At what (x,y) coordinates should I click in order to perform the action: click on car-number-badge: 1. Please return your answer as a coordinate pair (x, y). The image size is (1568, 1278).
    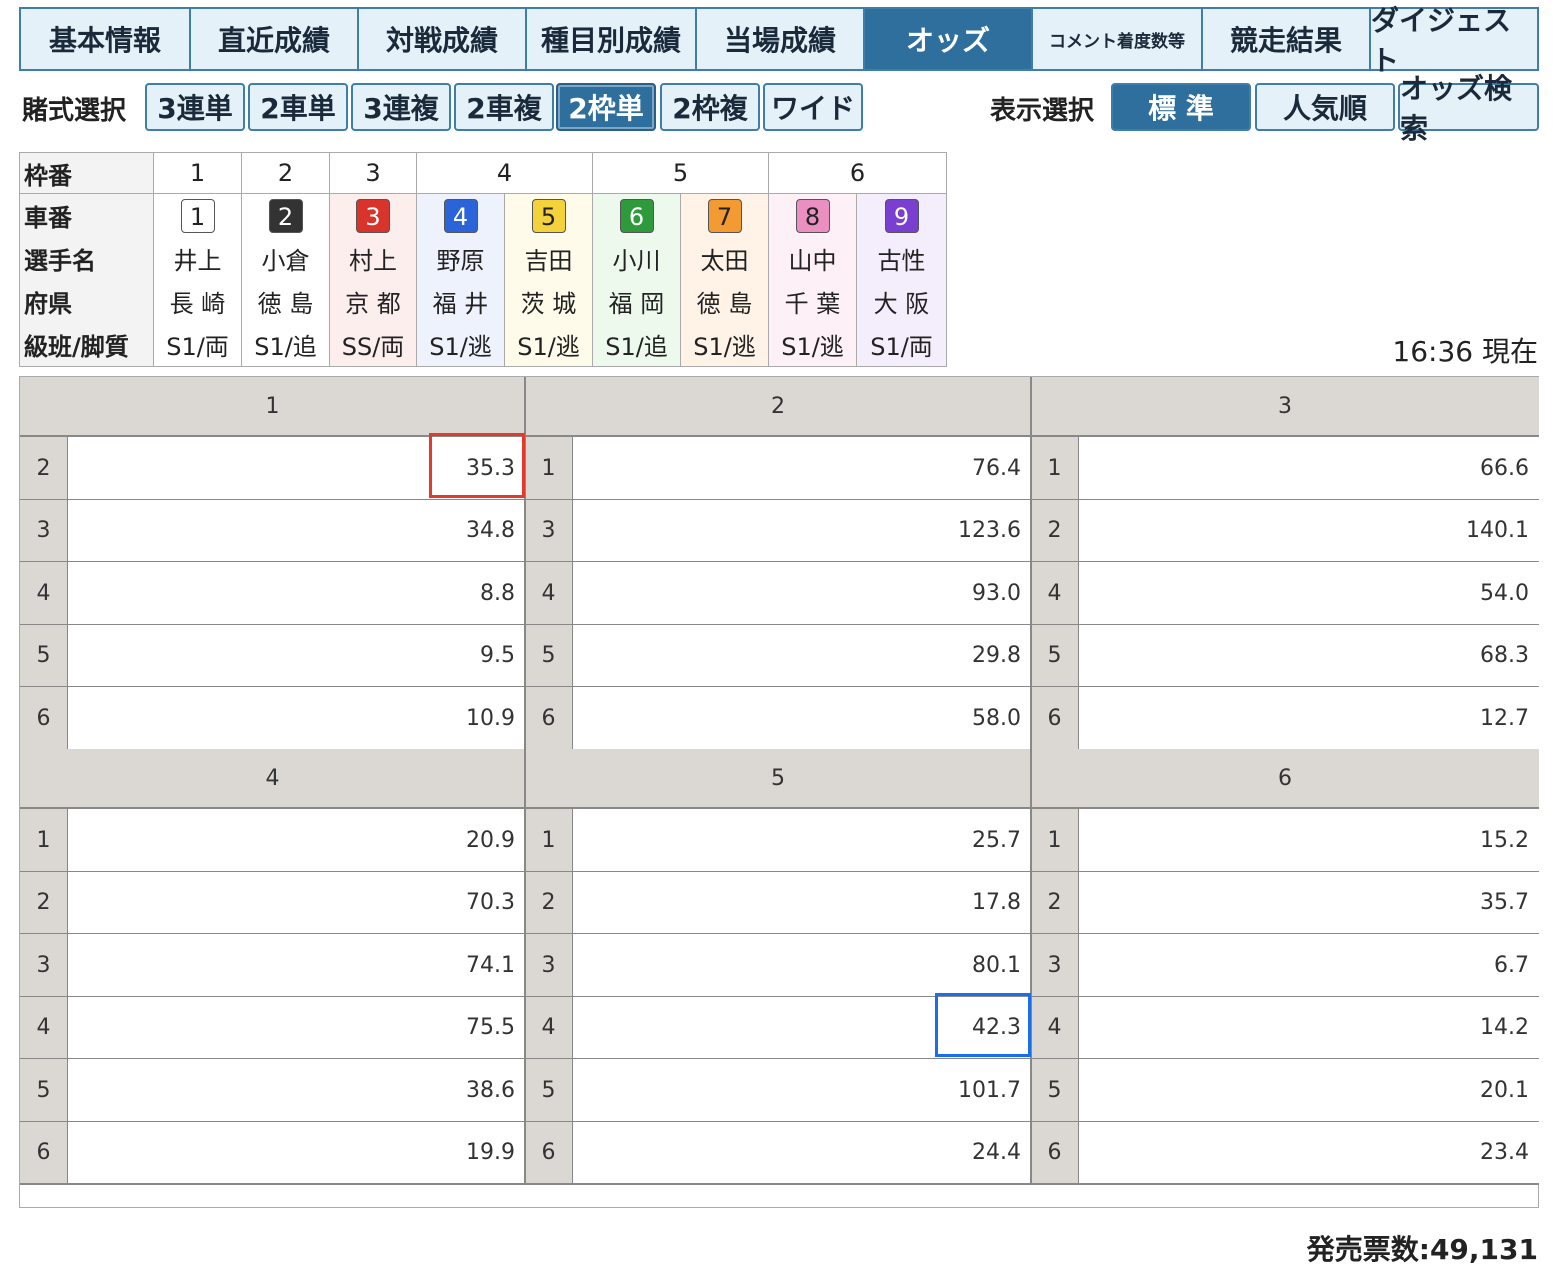
    Looking at the image, I should click on (197, 215).